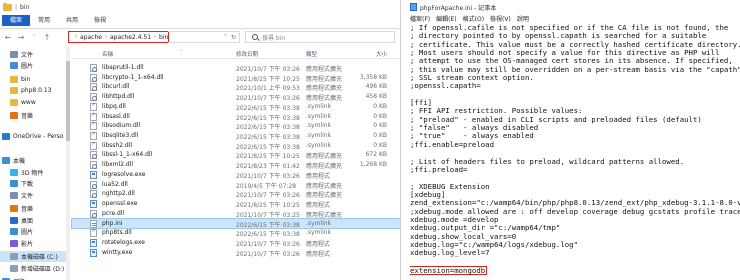  I want to click on sidebar-item: 影片, so click(33, 243).